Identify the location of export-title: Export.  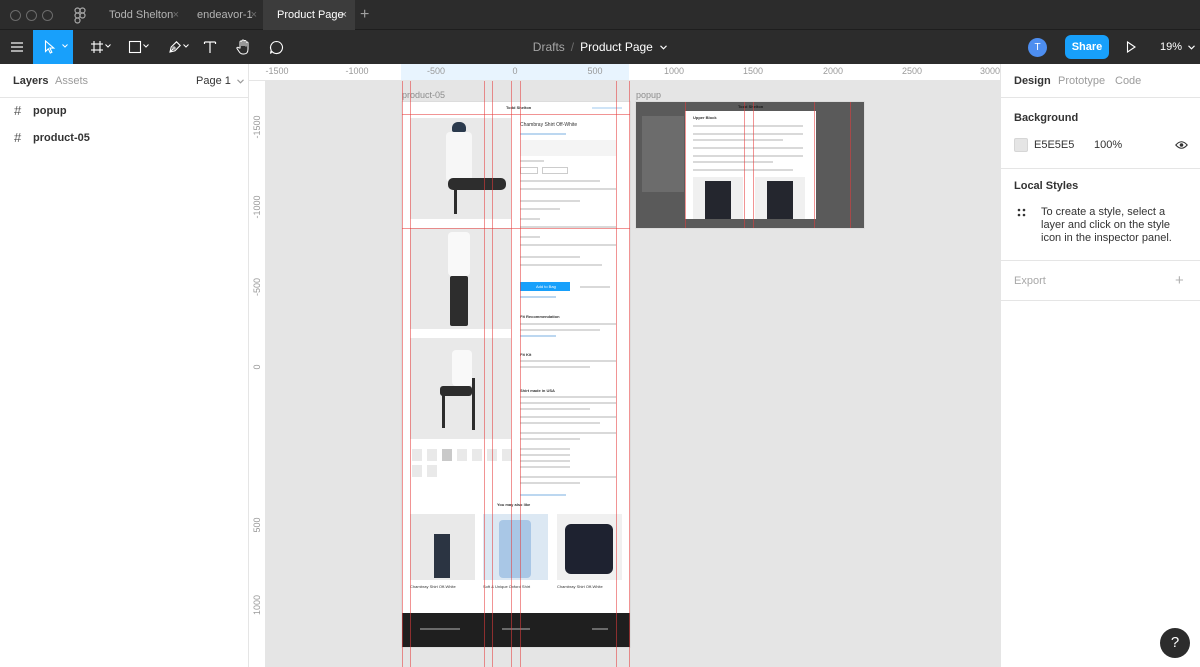
(1030, 281).